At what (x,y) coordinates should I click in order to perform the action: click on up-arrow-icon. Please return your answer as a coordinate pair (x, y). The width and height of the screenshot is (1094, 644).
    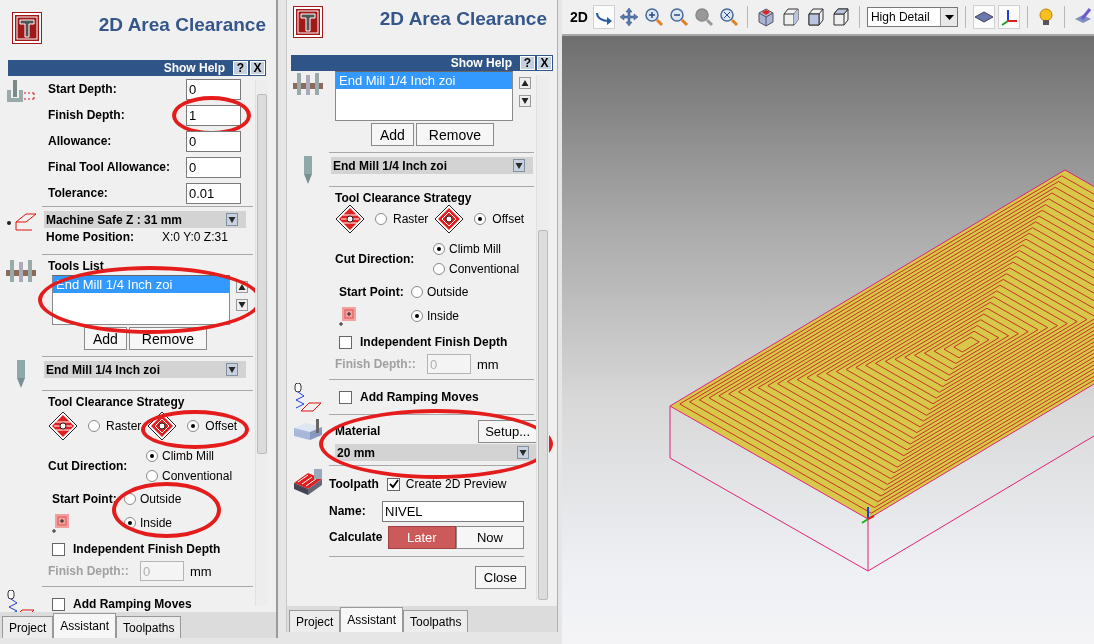
    Looking at the image, I should click on (242, 287).